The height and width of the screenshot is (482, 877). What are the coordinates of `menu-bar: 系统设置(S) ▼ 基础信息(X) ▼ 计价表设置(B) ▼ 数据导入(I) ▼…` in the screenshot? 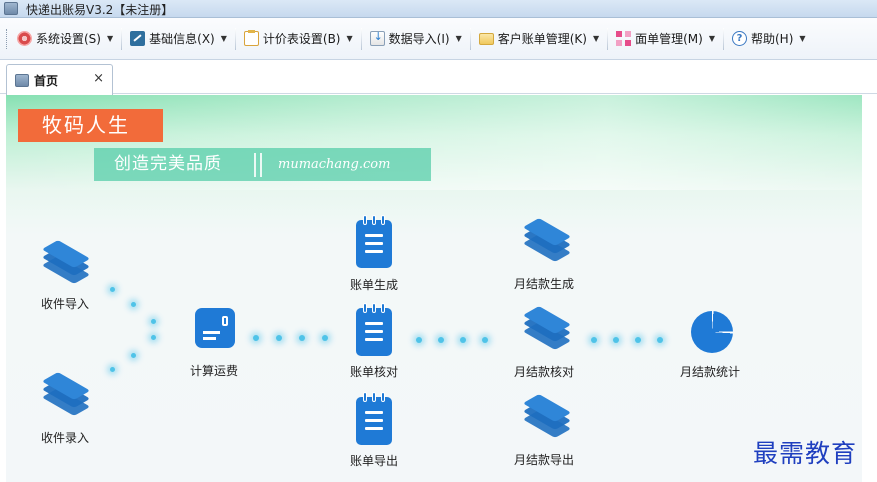 It's located at (438, 39).